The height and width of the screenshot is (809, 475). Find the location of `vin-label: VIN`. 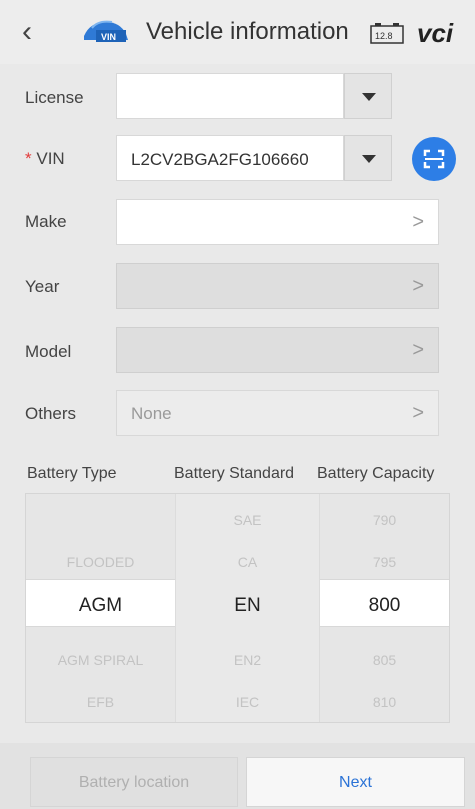

vin-label: VIN is located at coordinates (50, 158).